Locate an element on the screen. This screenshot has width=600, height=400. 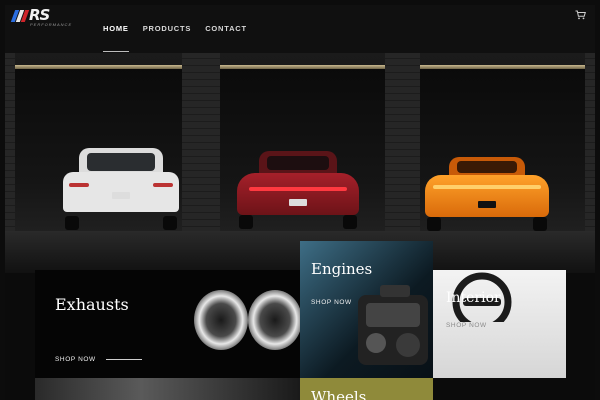
category-tile-wheels: Wheels is located at coordinates (366, 389).